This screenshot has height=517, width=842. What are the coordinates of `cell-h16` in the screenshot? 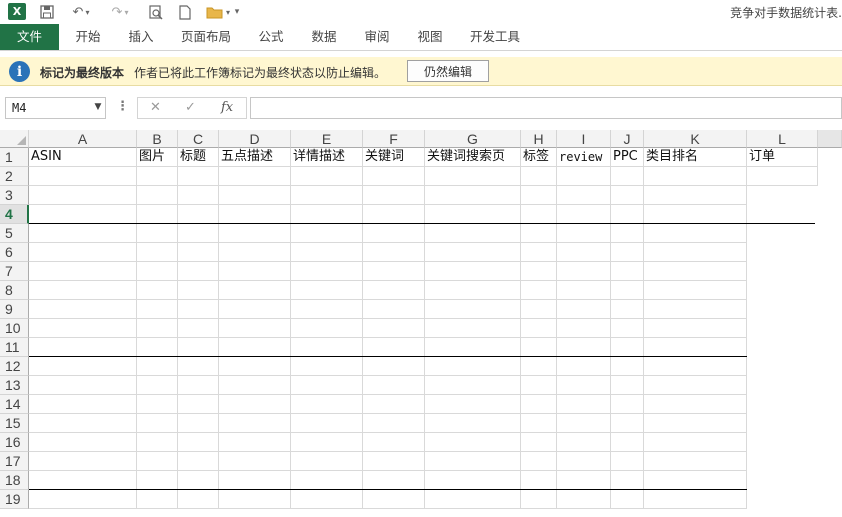 It's located at (539, 442).